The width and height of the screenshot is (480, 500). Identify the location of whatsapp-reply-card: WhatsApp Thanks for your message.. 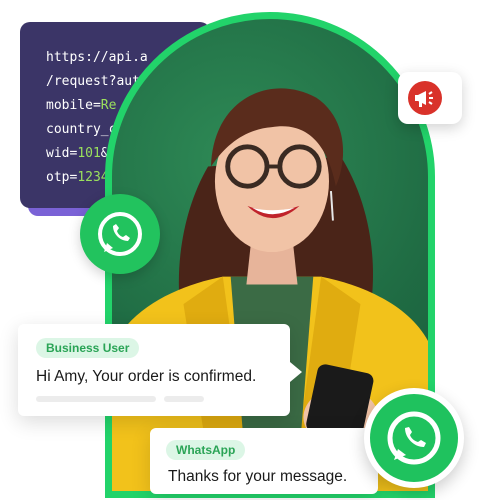
(264, 461).